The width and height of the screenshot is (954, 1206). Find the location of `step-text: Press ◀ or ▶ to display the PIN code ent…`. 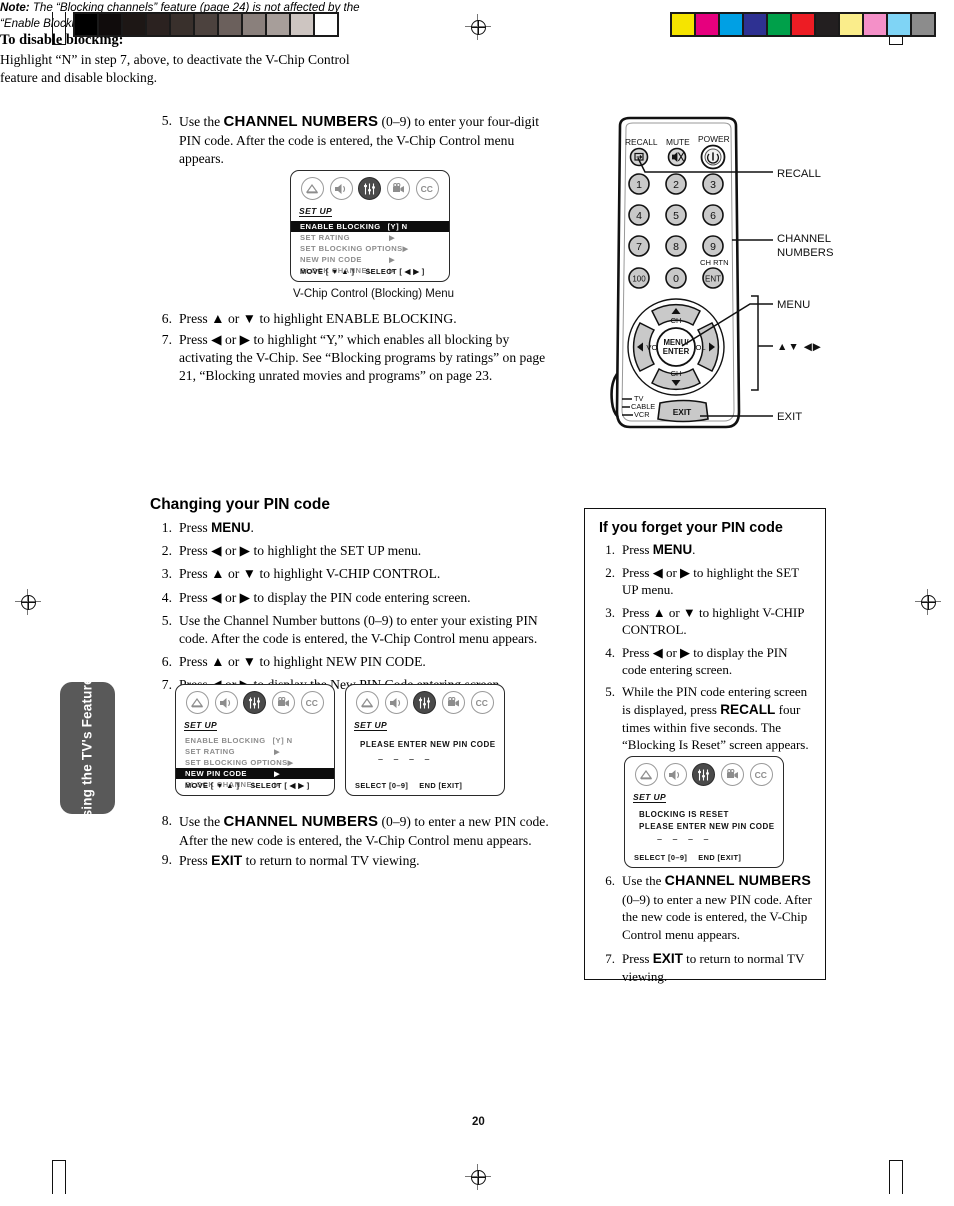

step-text: Press ◀ or ▶ to display the PIN code ent… is located at coordinates (325, 597).